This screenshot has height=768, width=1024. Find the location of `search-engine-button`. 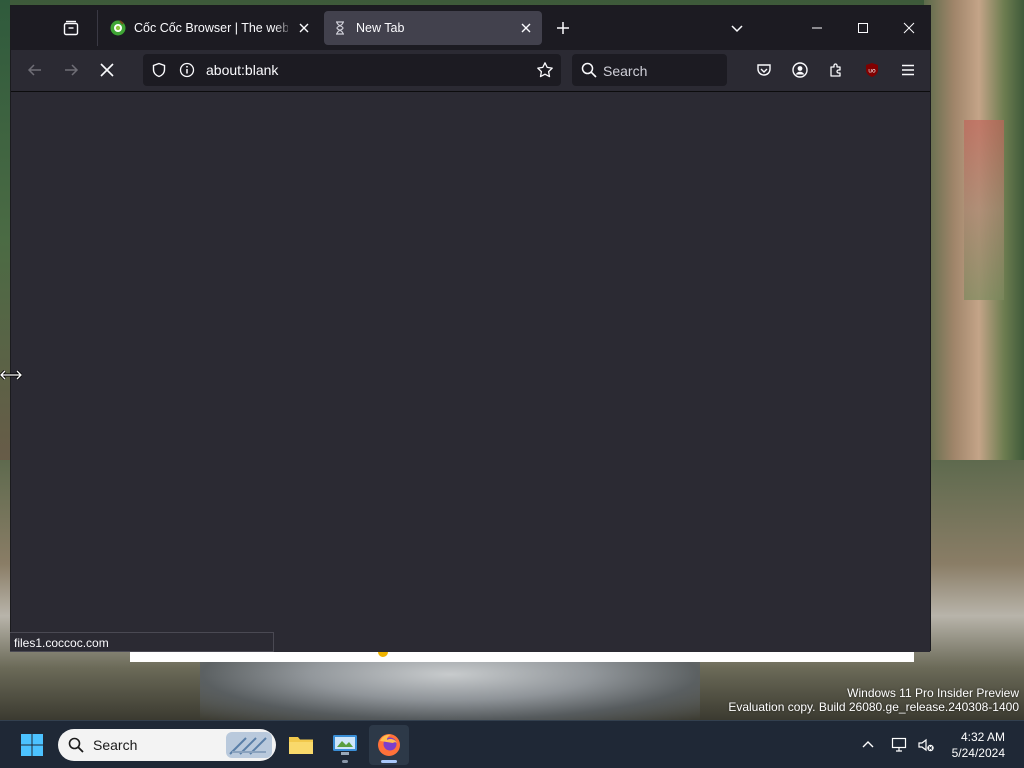

search-engine-button is located at coordinates (589, 71).